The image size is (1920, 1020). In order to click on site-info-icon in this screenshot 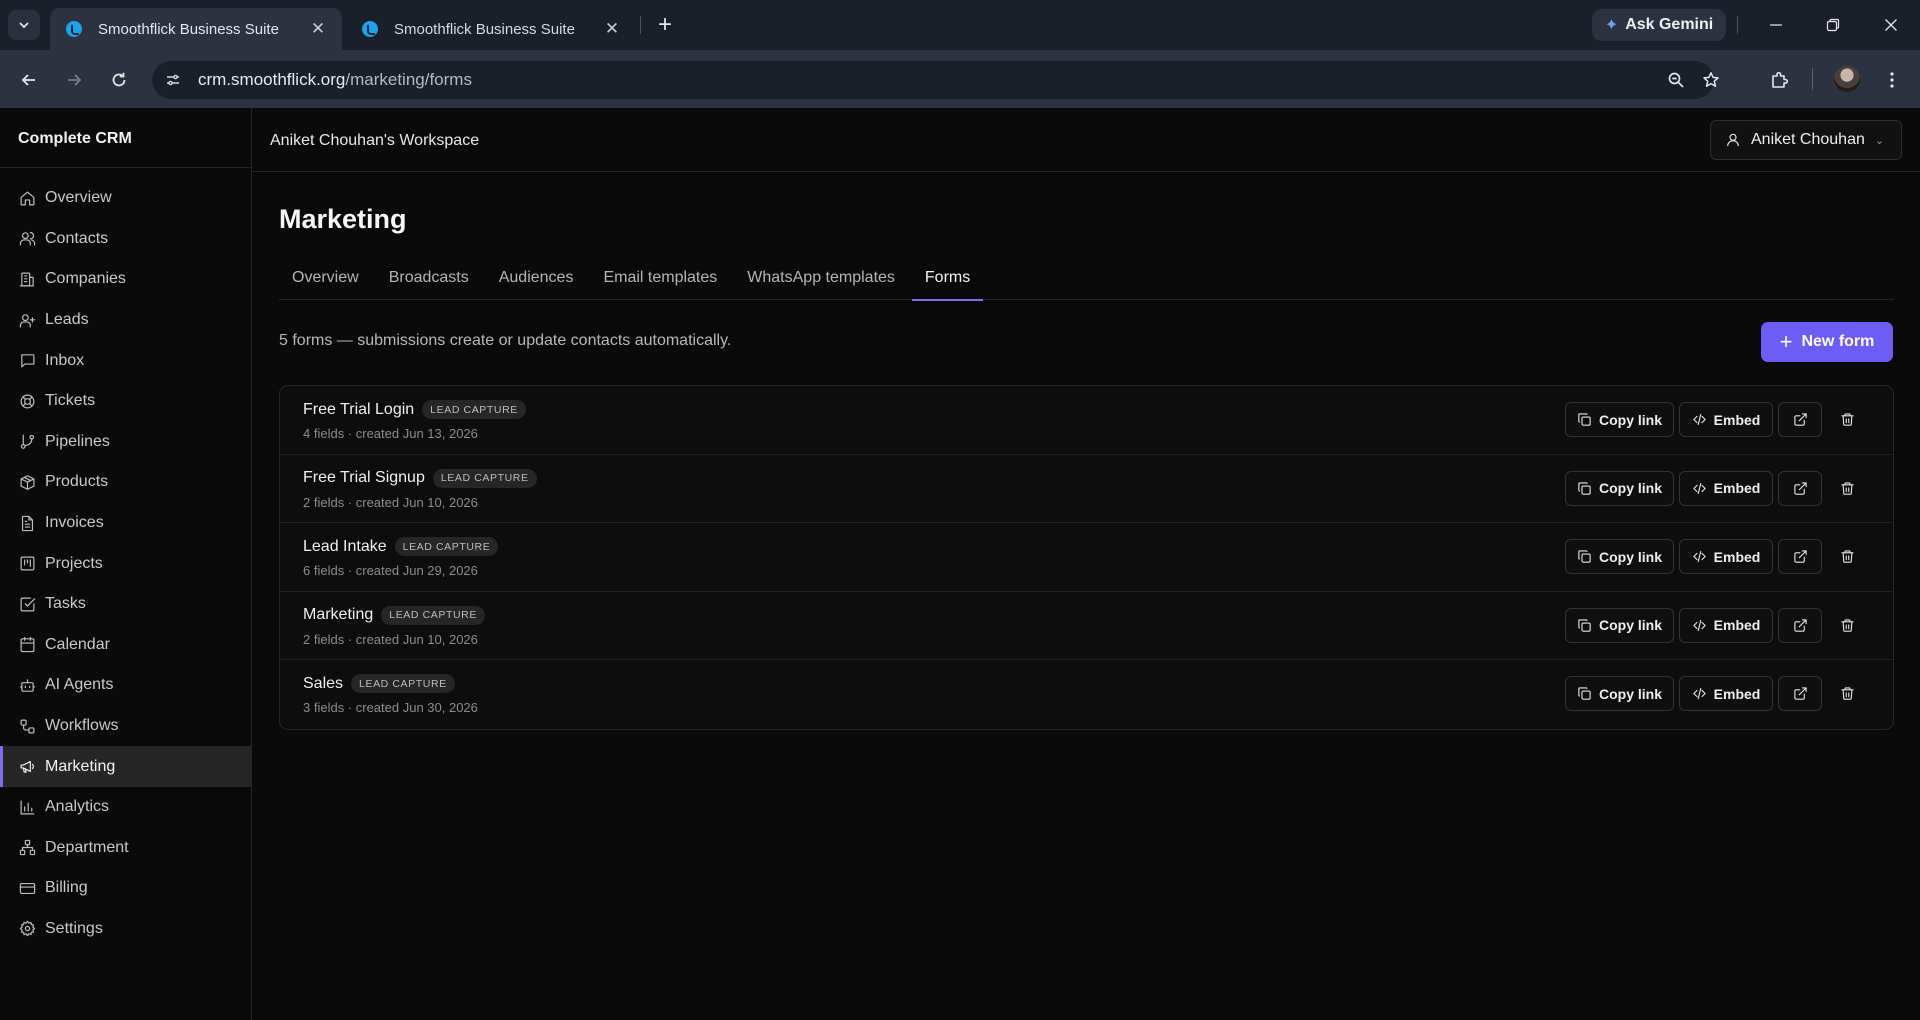, I will do `click(173, 80)`.